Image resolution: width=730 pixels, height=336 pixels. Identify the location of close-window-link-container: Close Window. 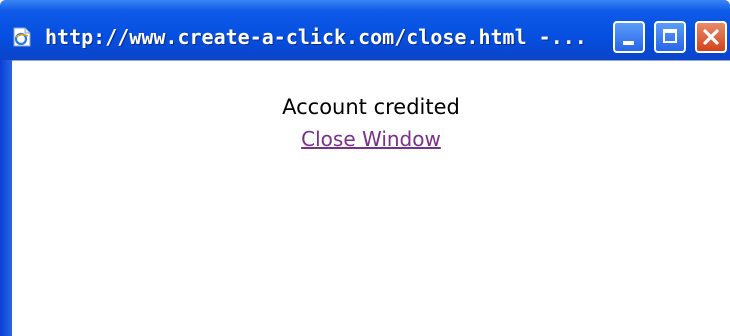
(371, 139).